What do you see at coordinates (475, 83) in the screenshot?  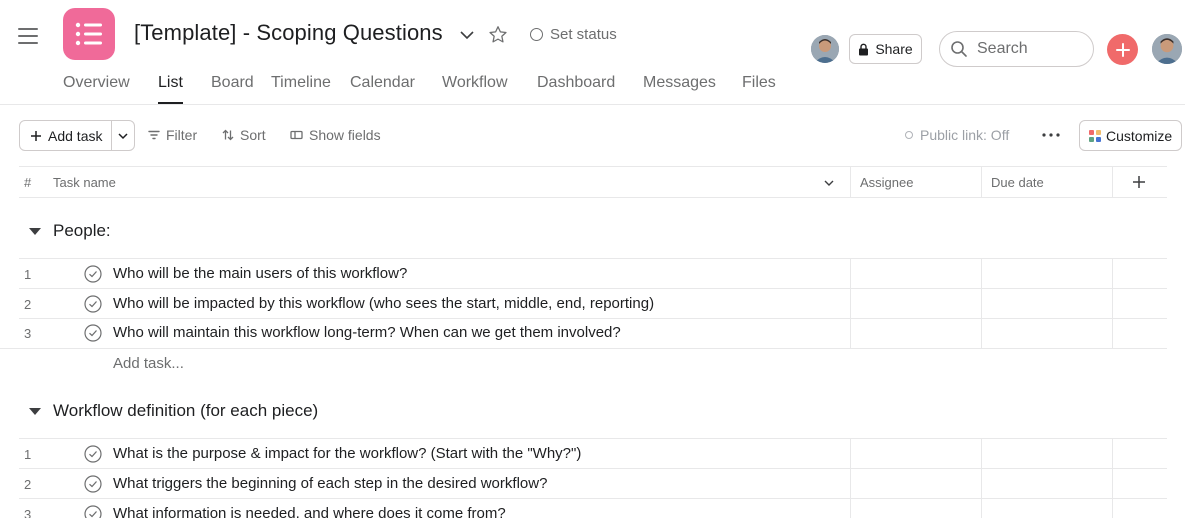 I see `tab-workflow: Workflow` at bounding box center [475, 83].